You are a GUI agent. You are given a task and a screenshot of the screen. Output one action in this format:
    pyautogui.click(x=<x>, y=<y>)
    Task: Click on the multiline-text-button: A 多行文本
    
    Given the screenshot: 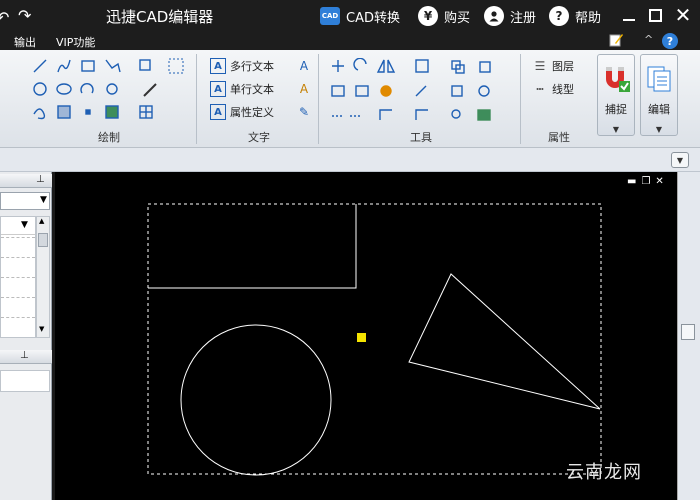 What is the action you would take?
    pyautogui.click(x=242, y=66)
    